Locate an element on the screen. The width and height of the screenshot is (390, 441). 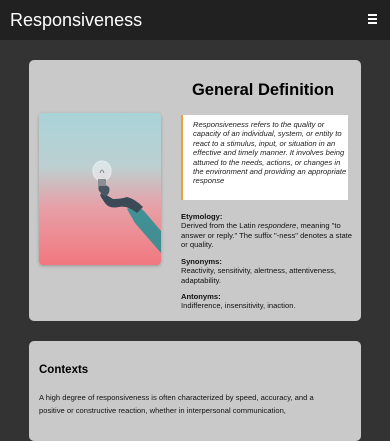
lightbulb-image is located at coordinates (100, 189).